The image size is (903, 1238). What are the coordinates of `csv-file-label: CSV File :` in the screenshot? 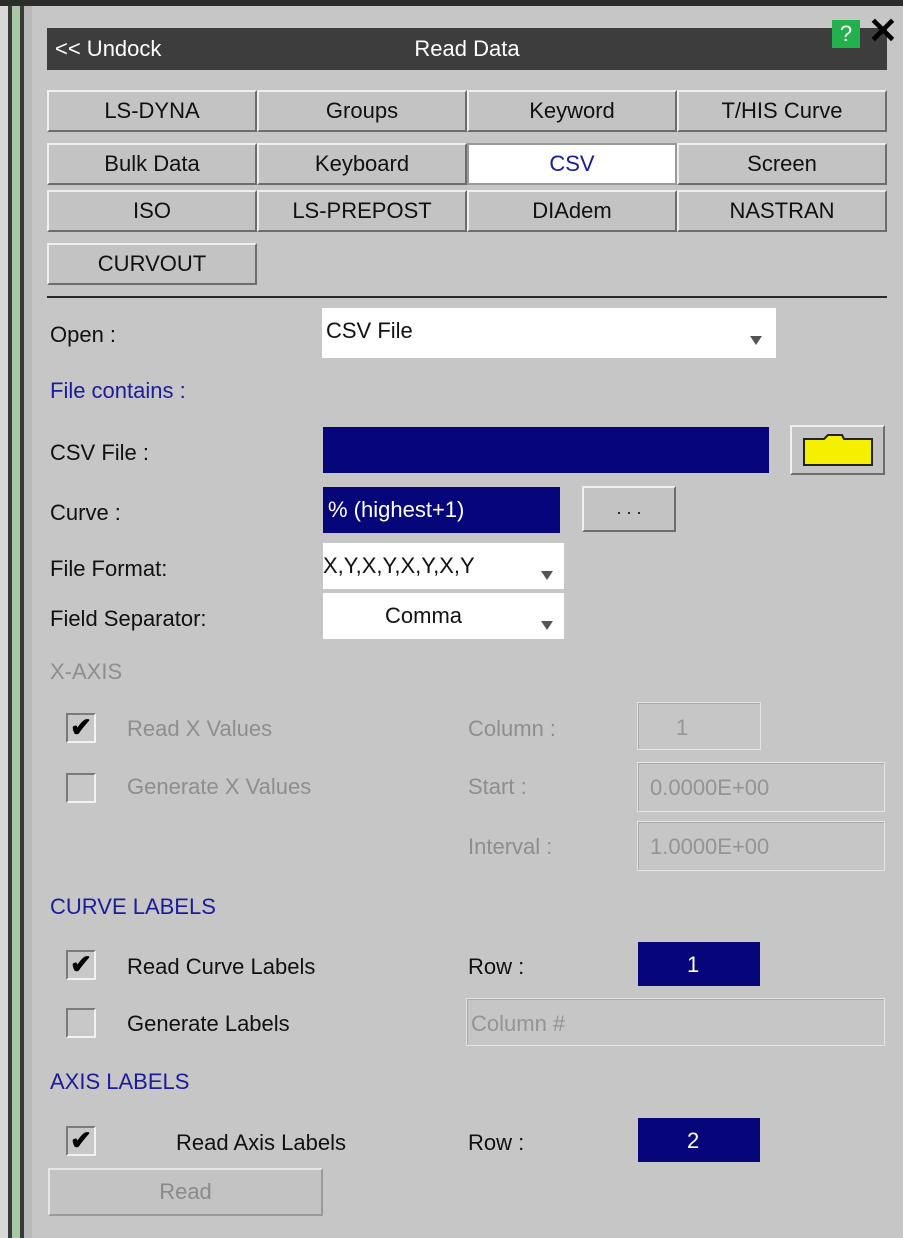 It's located at (100, 452).